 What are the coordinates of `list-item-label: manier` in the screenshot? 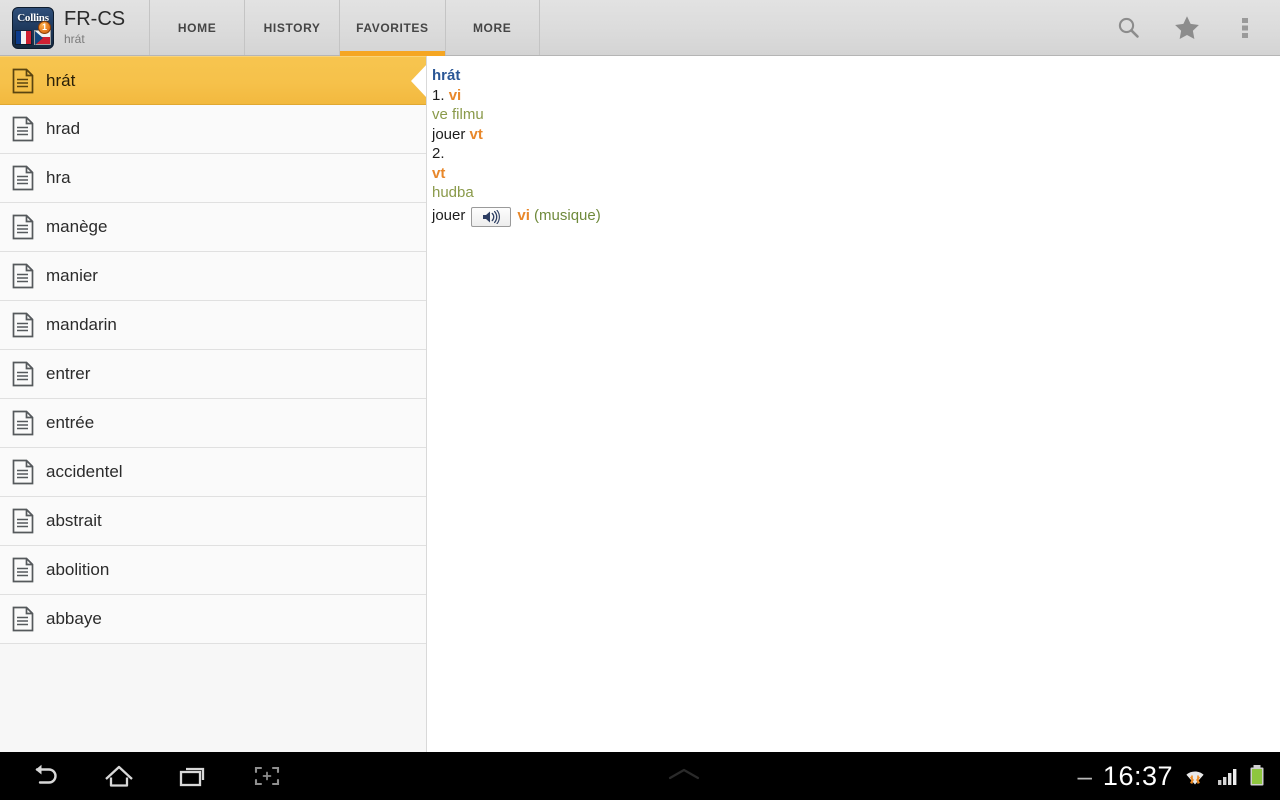 It's located at (72, 275).